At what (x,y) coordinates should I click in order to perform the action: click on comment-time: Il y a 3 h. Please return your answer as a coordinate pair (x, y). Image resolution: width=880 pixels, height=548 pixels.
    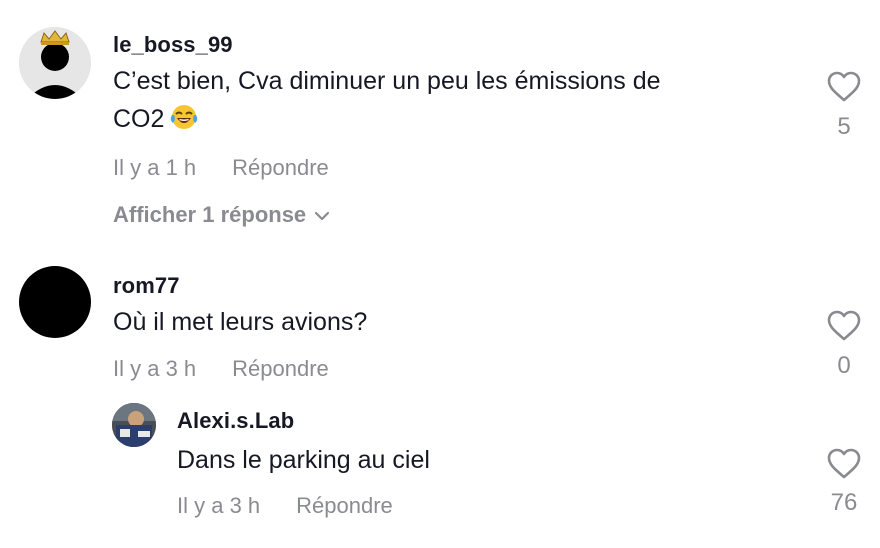
    Looking at the image, I should click on (155, 368).